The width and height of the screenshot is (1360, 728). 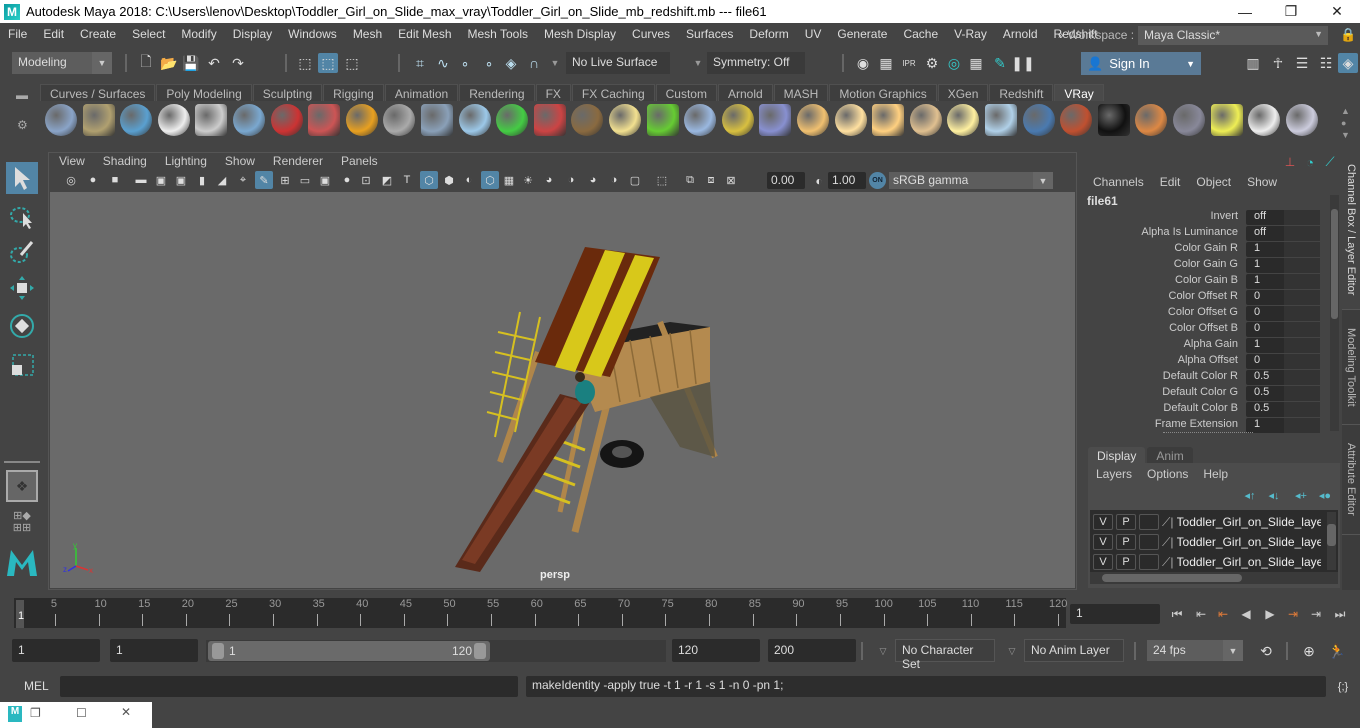 What do you see at coordinates (613, 93) in the screenshot?
I see `shelf-tab-fx-caching: FX Caching` at bounding box center [613, 93].